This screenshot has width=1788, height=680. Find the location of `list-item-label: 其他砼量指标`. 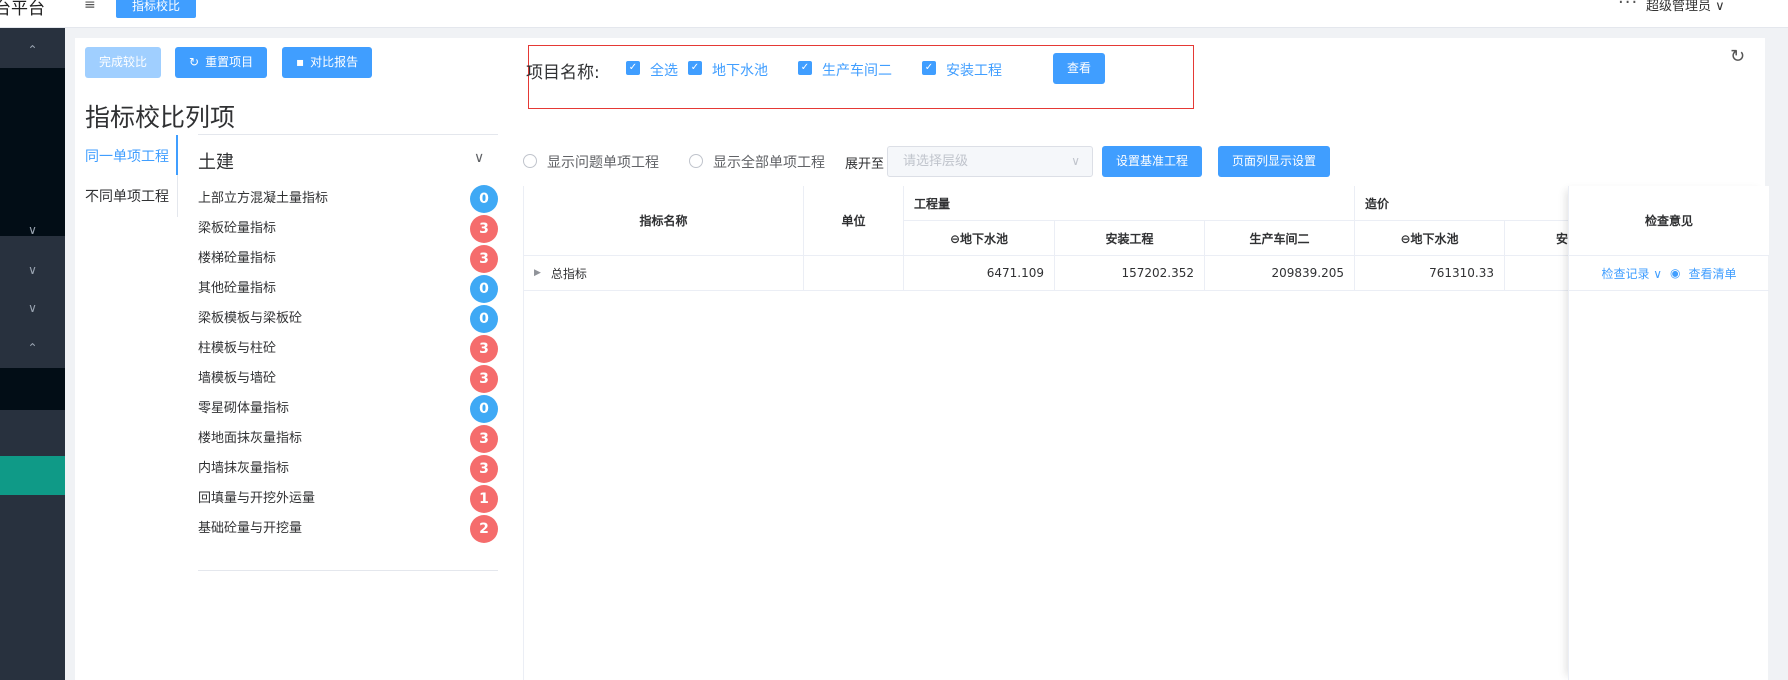

list-item-label: 其他砼量指标 is located at coordinates (237, 288).